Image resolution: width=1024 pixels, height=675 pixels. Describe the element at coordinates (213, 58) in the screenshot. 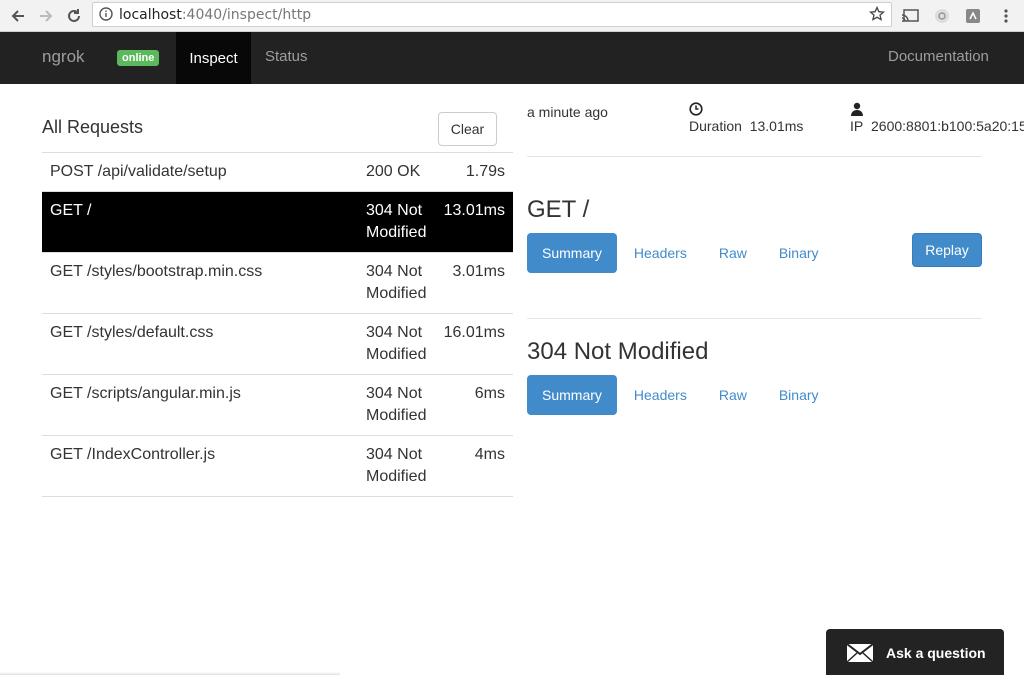

I see `nav-tab-inspect: Inspect` at that location.